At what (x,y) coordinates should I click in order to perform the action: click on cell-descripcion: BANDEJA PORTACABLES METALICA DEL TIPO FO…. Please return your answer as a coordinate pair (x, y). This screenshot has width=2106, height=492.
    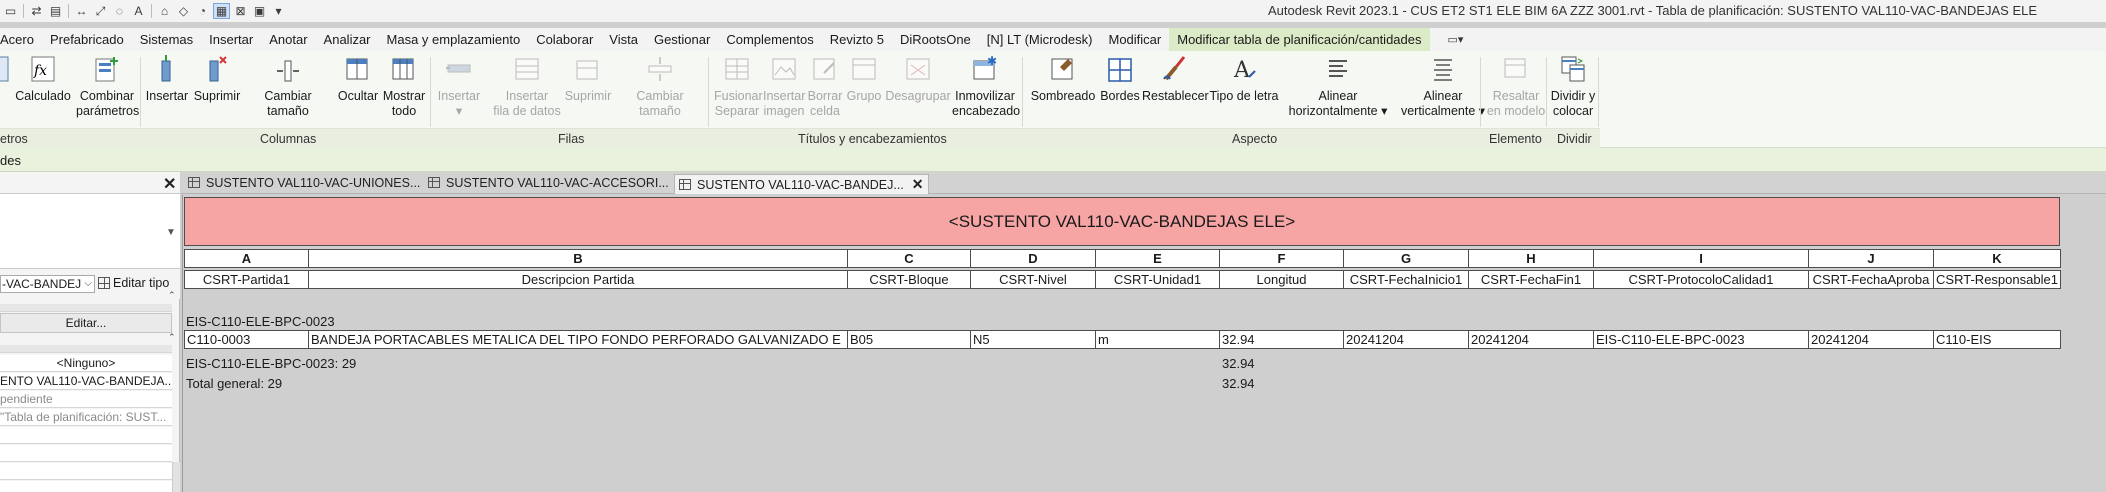
    Looking at the image, I should click on (578, 339).